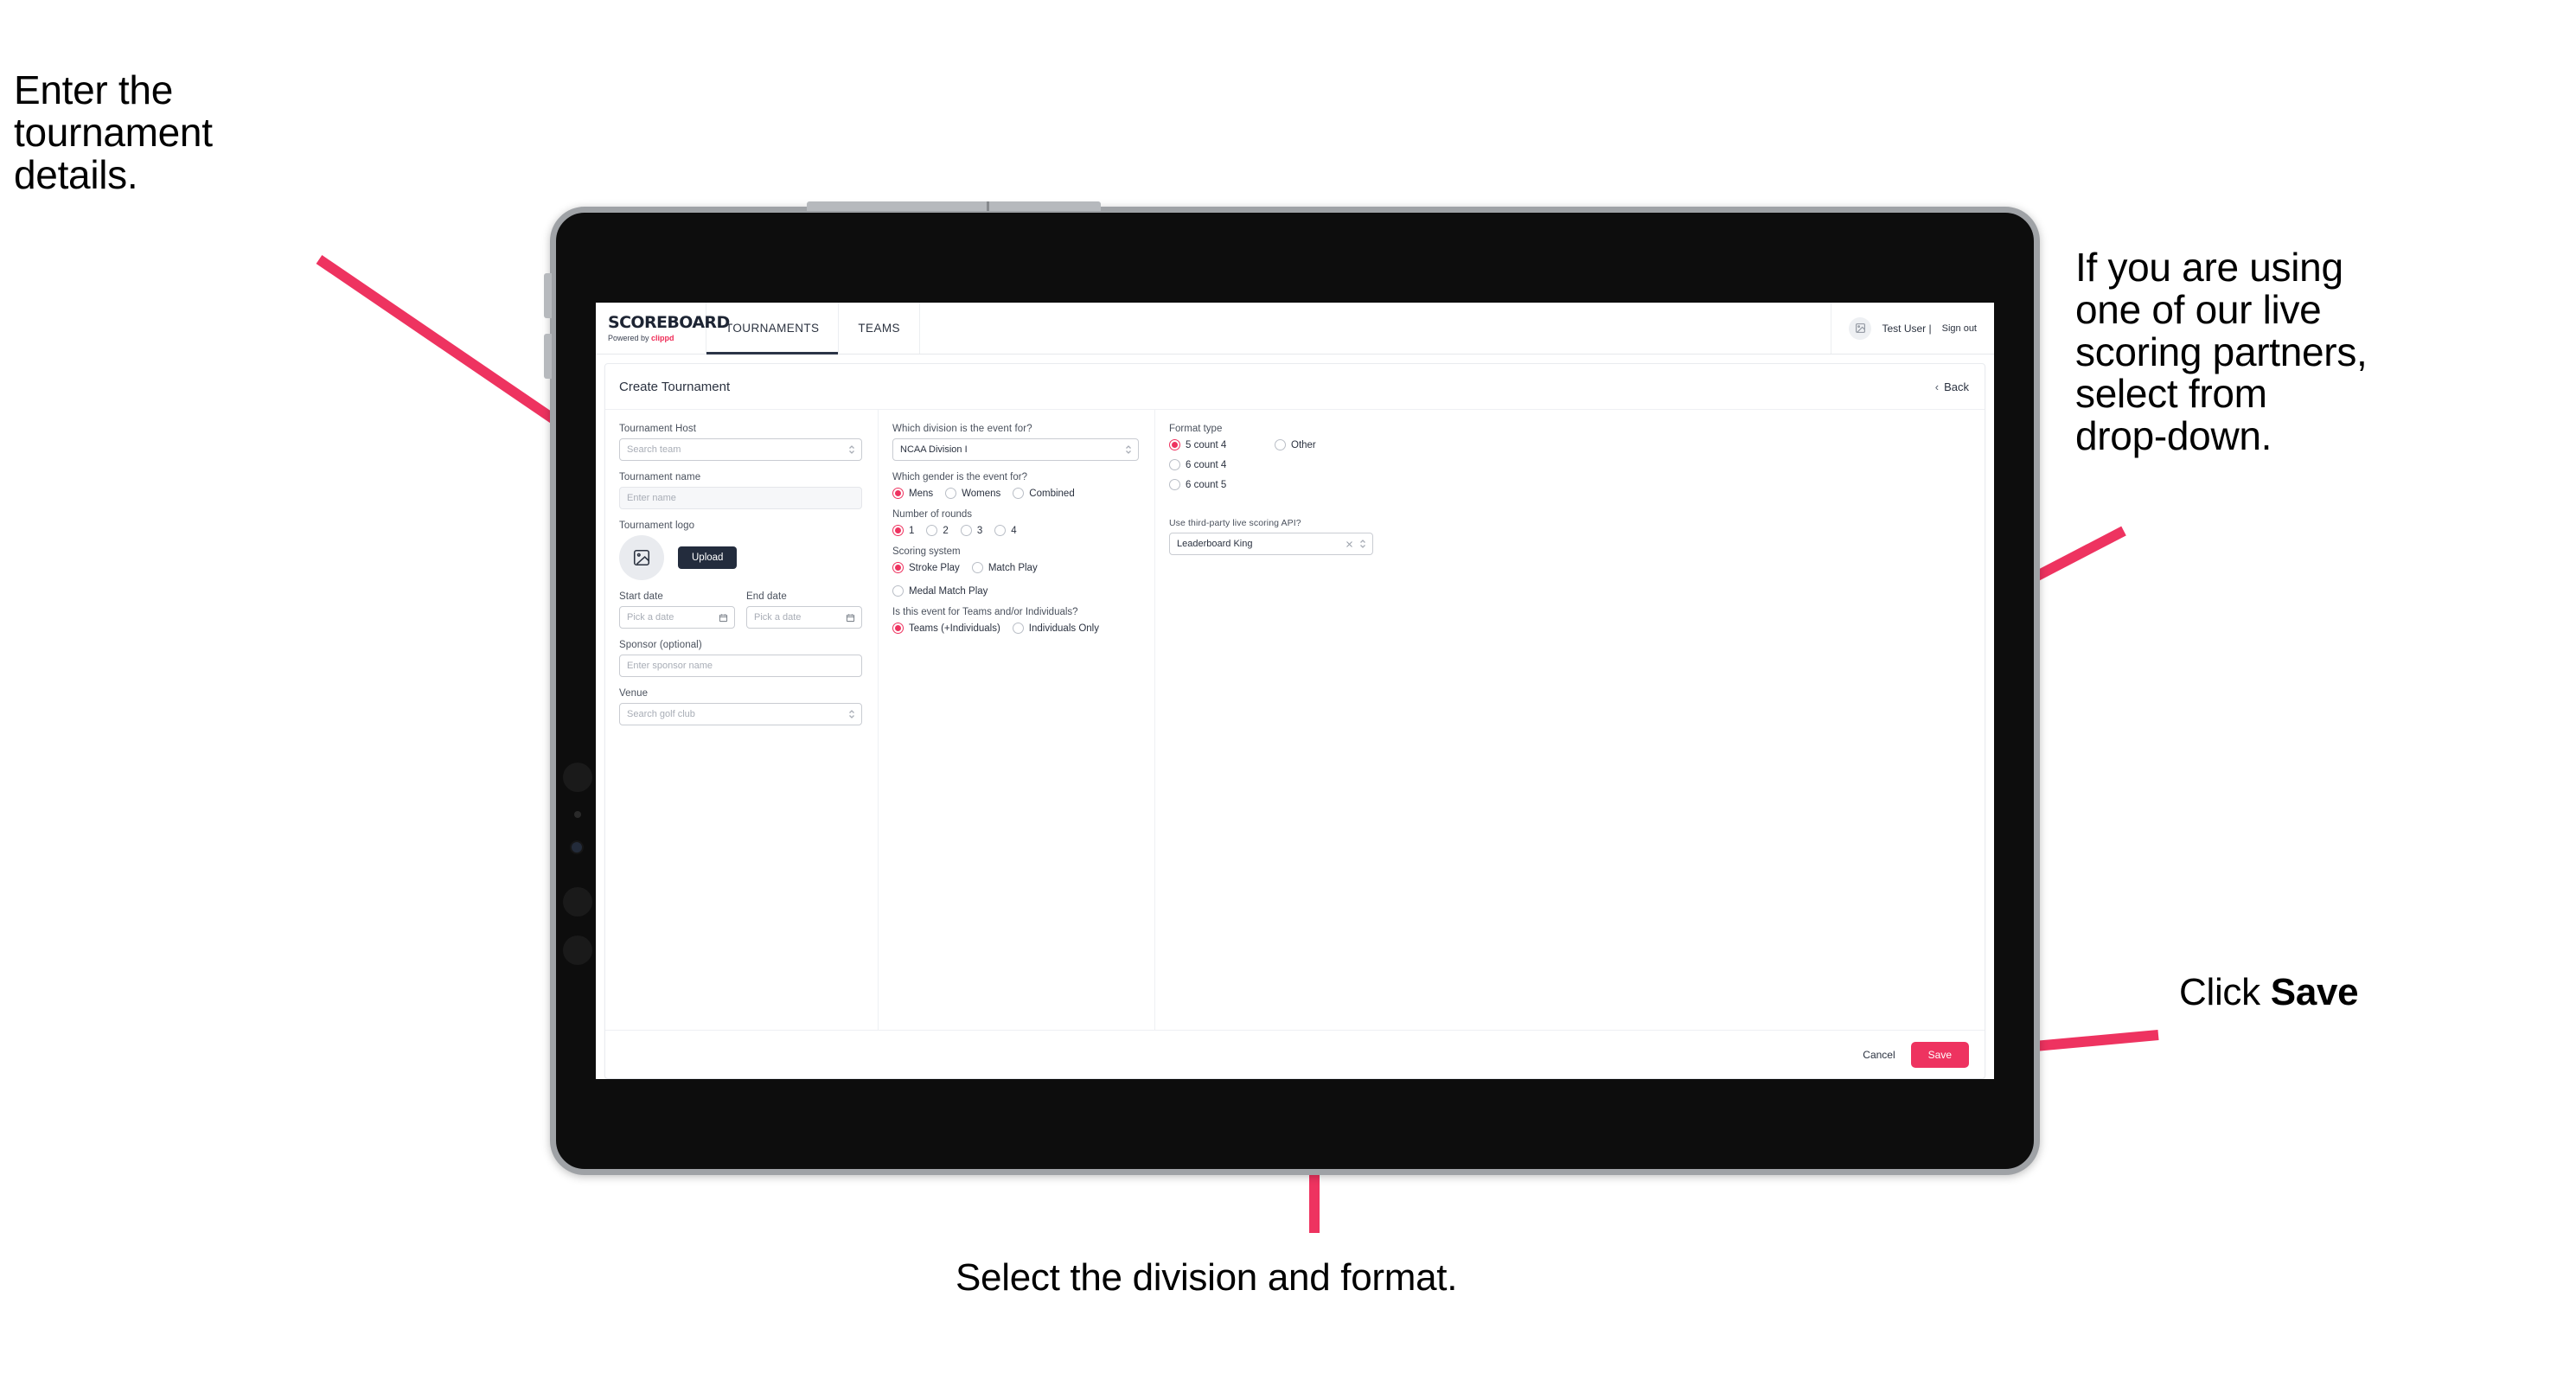 This screenshot has width=2576, height=1386. I want to click on rounds-radio-group: 1 2 3 4, so click(1016, 530).